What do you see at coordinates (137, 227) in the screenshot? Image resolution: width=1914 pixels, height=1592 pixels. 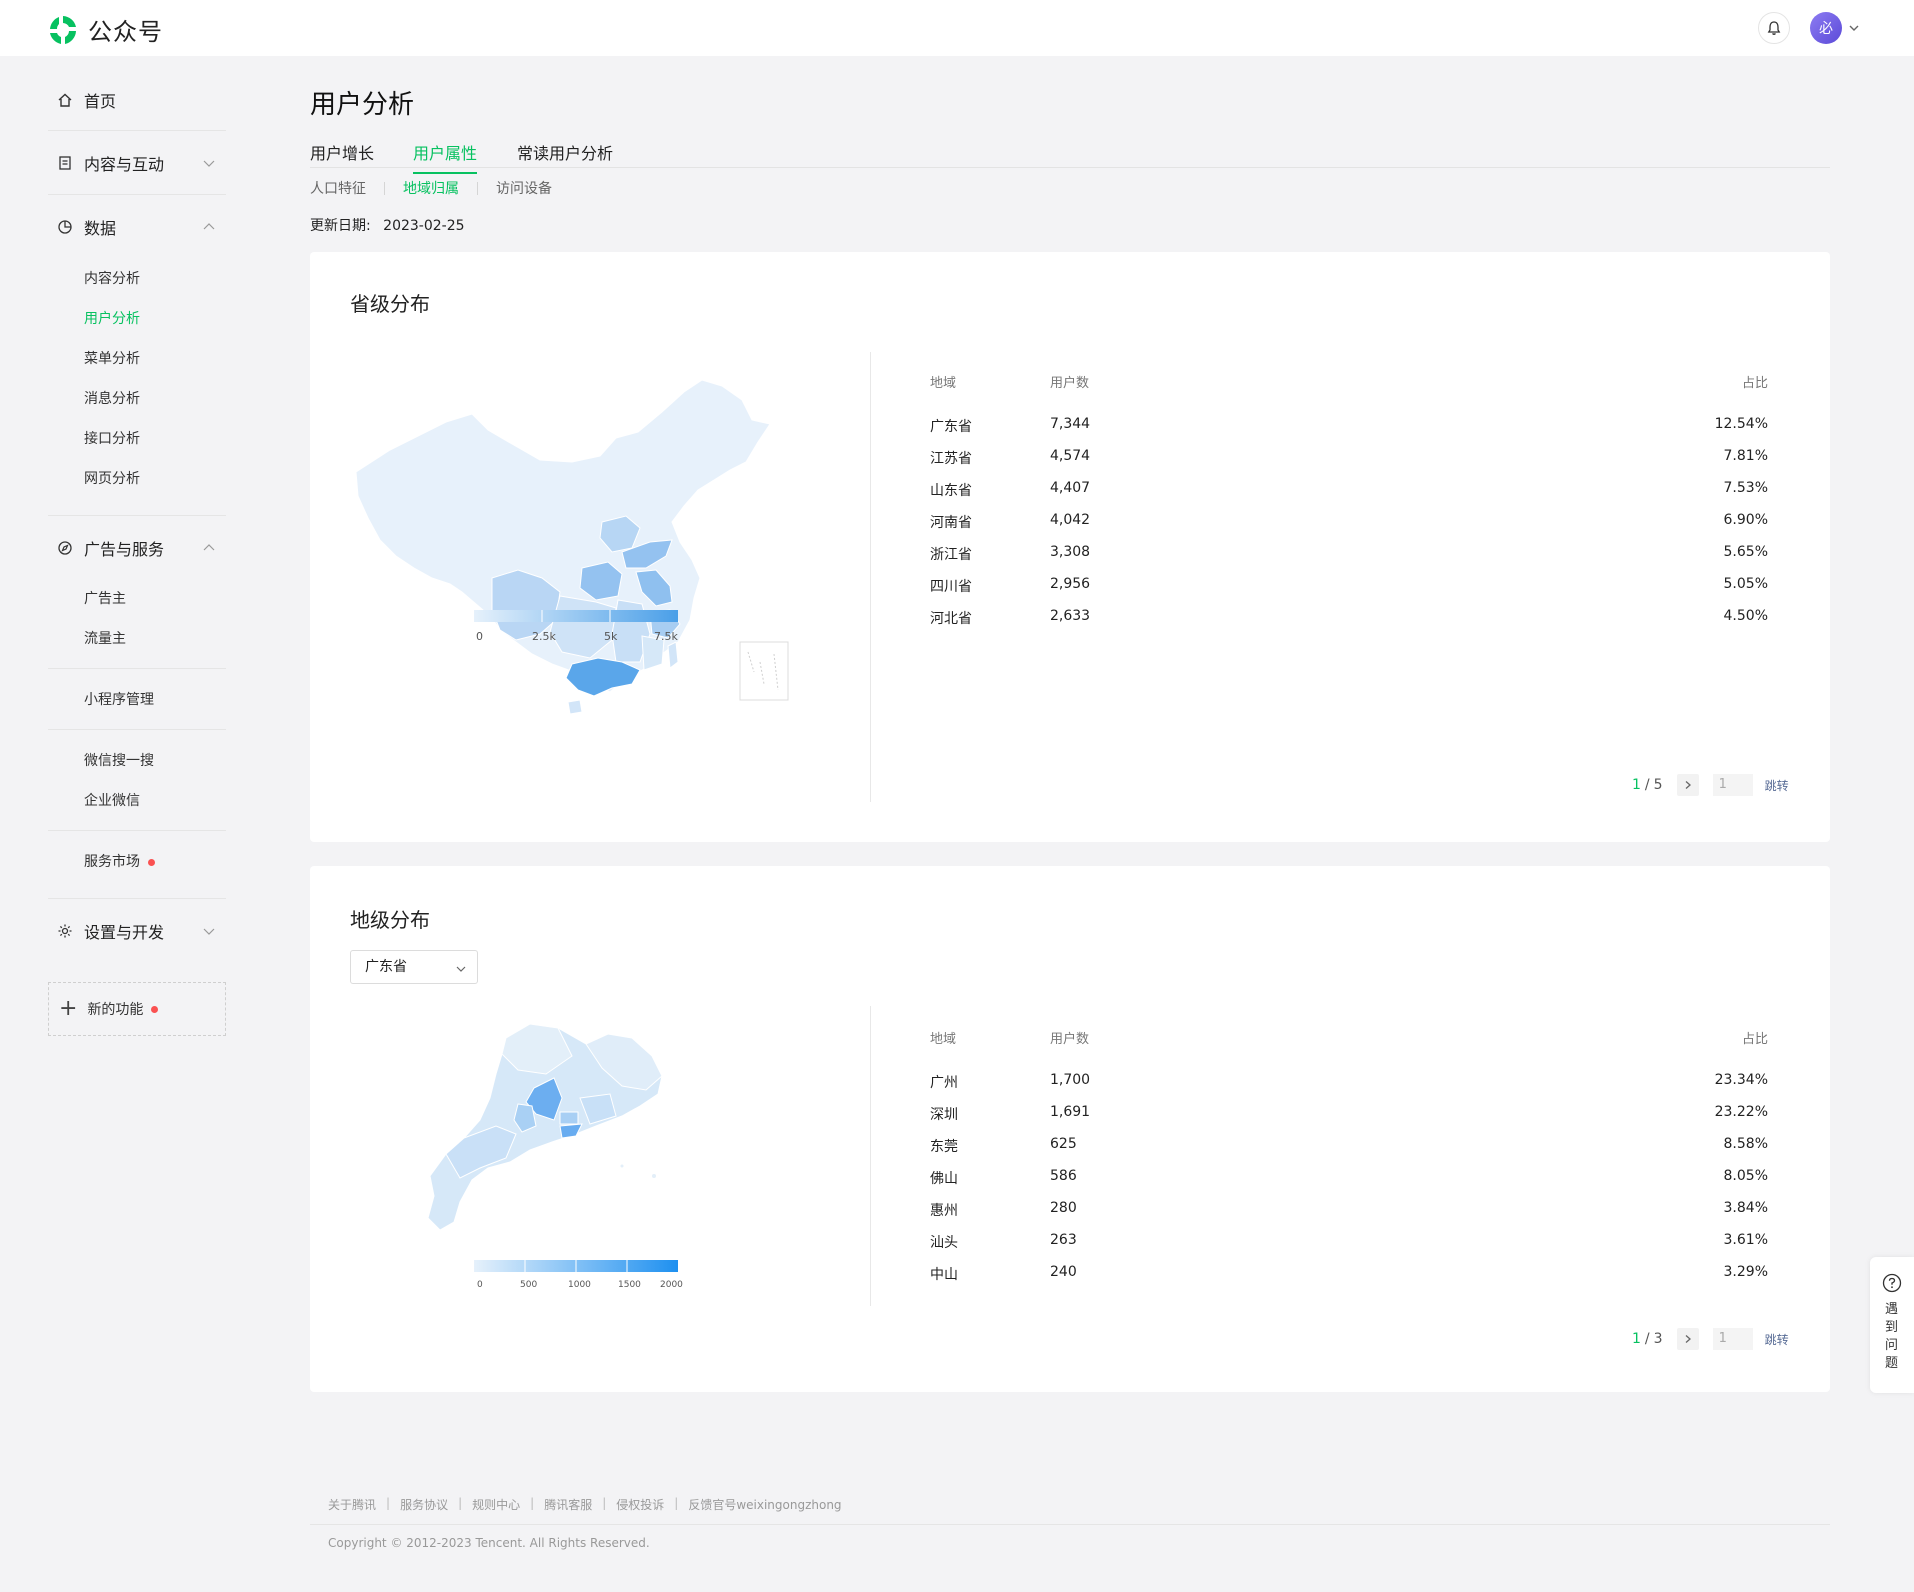 I see `sidebar-item-data: 数据` at bounding box center [137, 227].